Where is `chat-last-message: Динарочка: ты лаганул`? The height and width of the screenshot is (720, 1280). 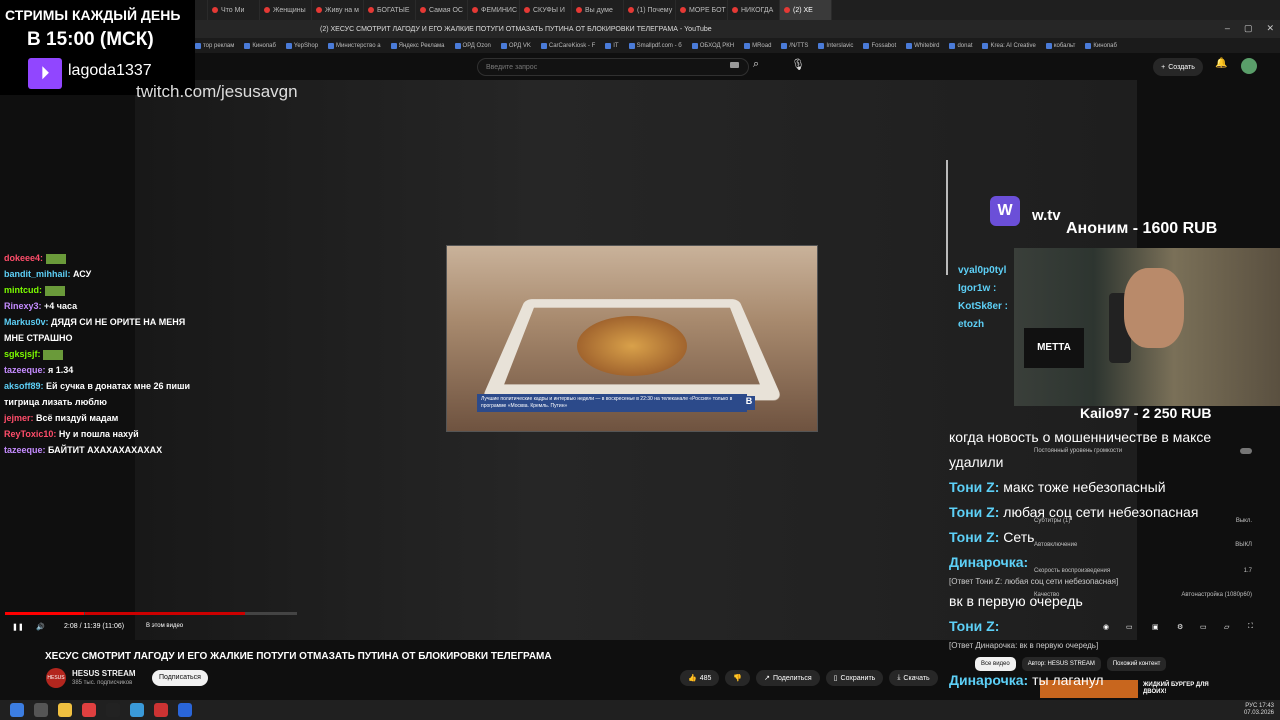 chat-last-message: Динарочка: ты лаганул is located at coordinates (1026, 680).